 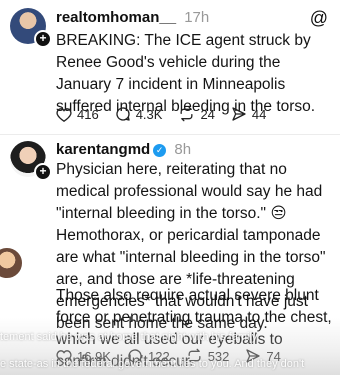 I want to click on divider, so click(x=170, y=134).